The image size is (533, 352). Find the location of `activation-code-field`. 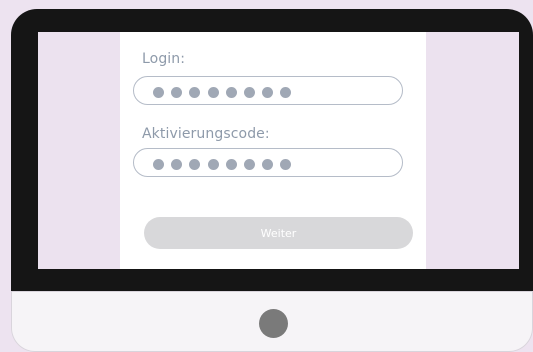

activation-code-field is located at coordinates (268, 162).